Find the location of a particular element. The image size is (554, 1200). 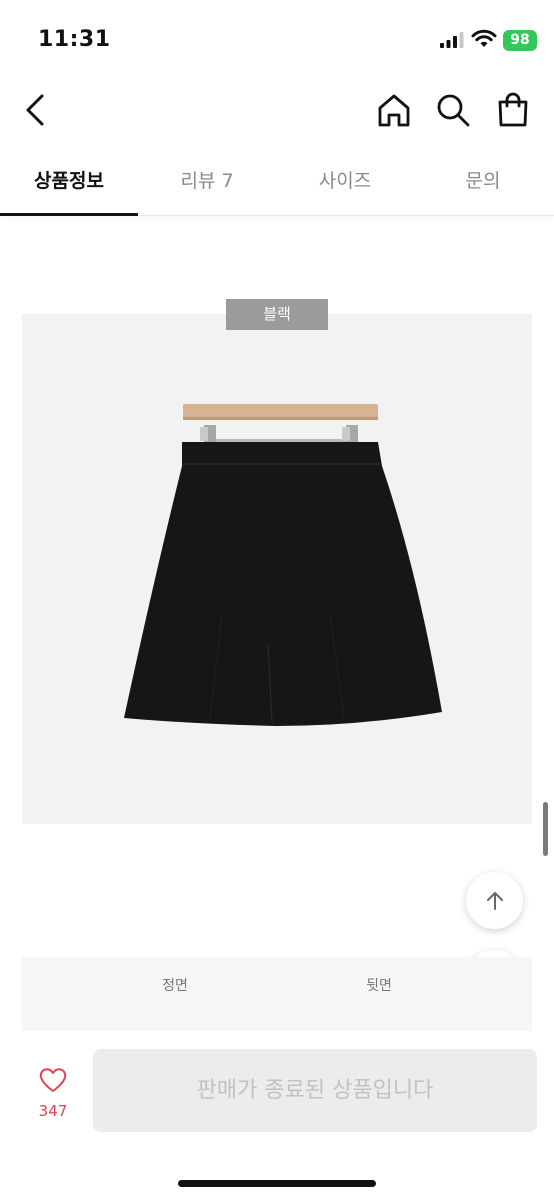

status-time: 11:31 is located at coordinates (74, 39).